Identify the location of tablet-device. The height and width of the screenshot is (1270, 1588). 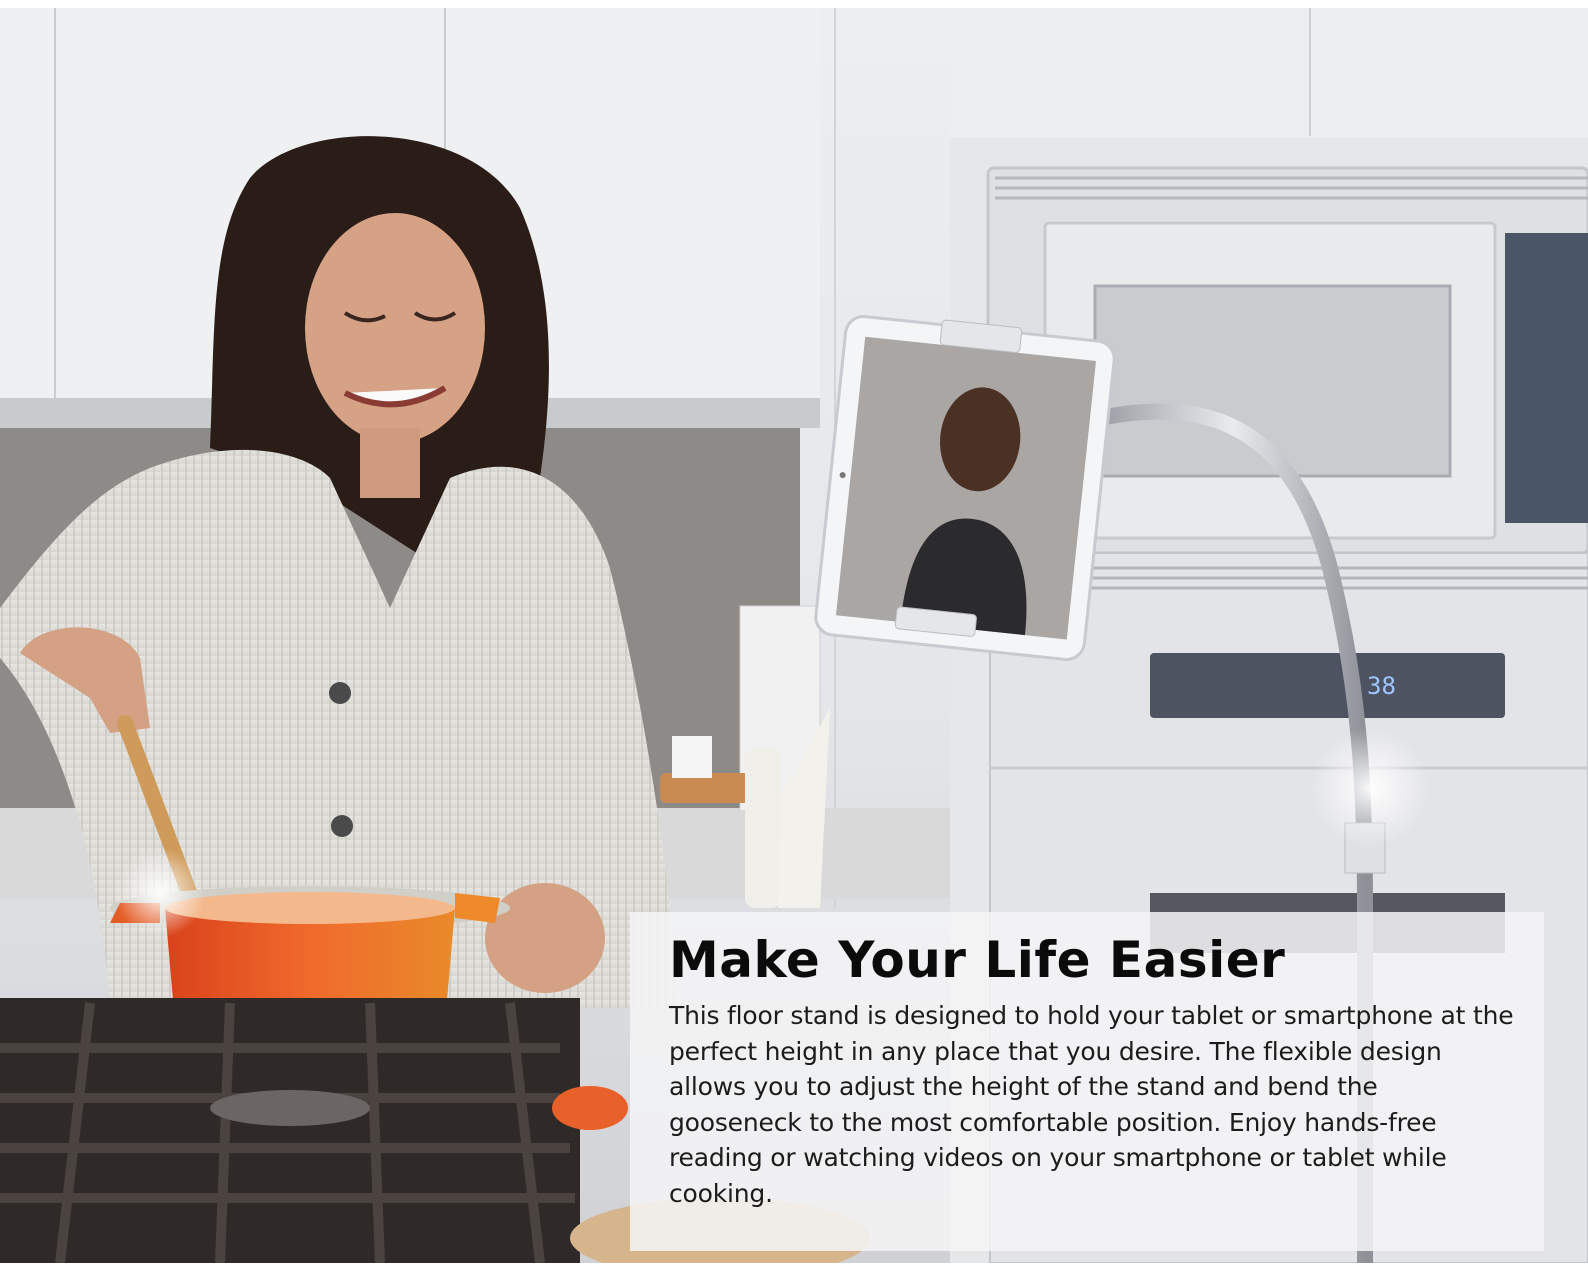
(965, 488).